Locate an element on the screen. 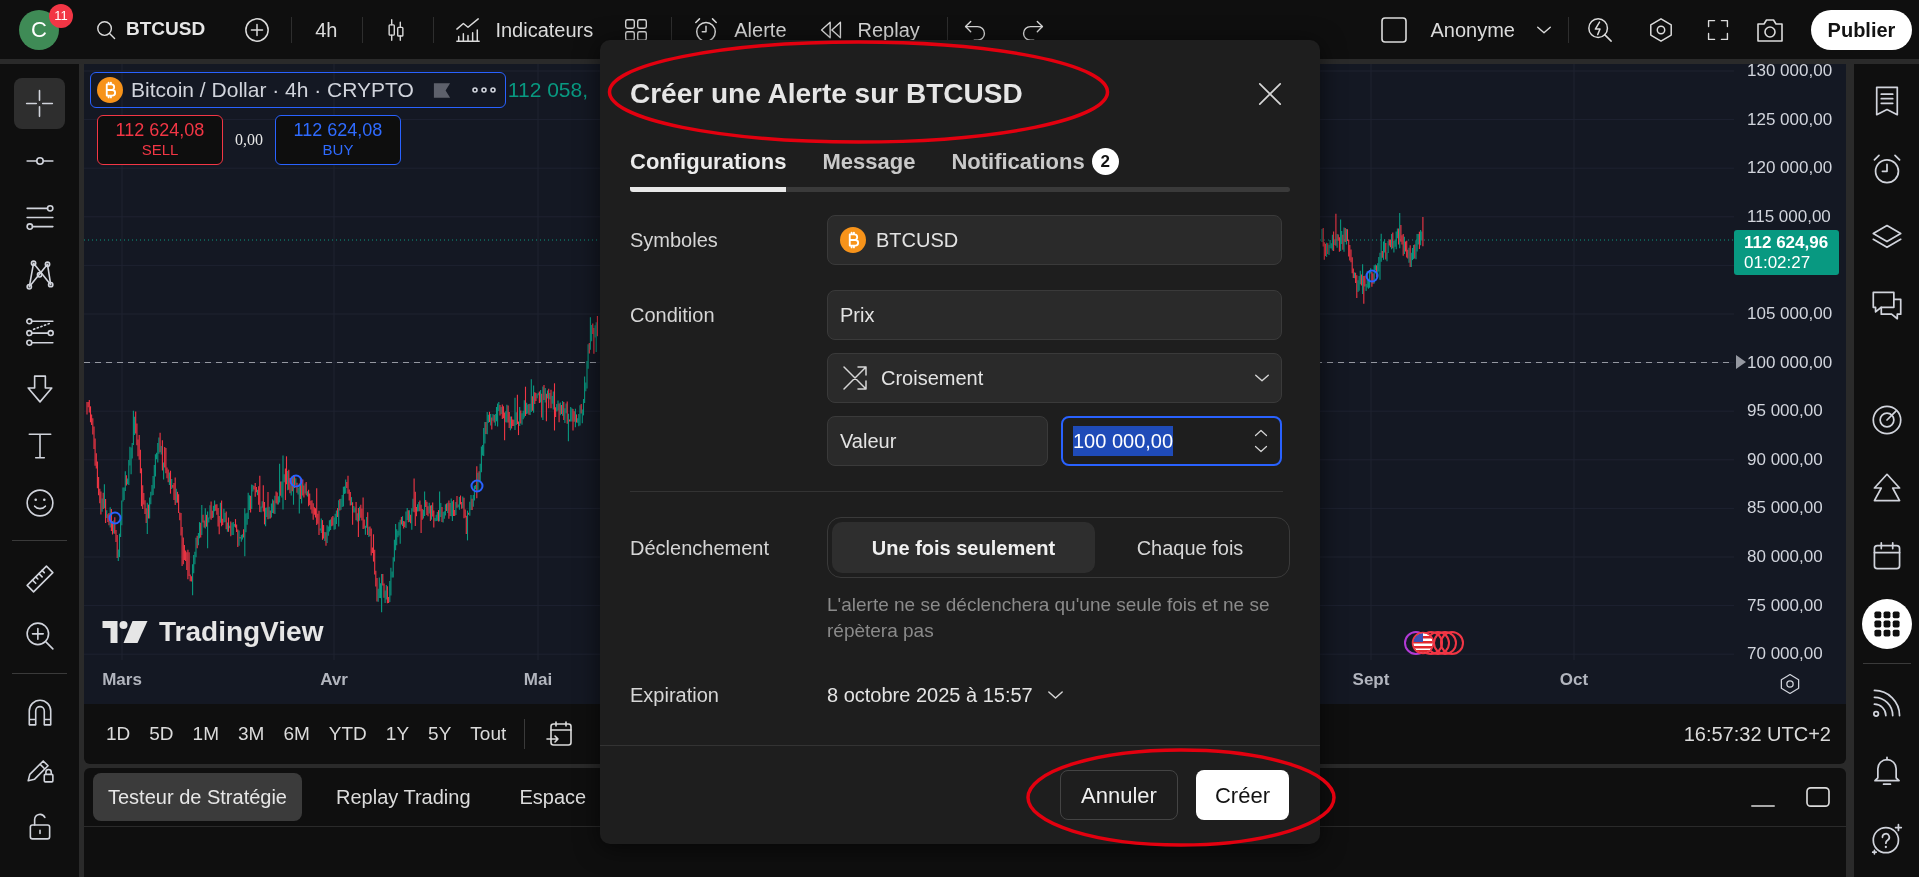 This screenshot has height=877, width=1919. dotted-lines-icon is located at coordinates (39, 331).